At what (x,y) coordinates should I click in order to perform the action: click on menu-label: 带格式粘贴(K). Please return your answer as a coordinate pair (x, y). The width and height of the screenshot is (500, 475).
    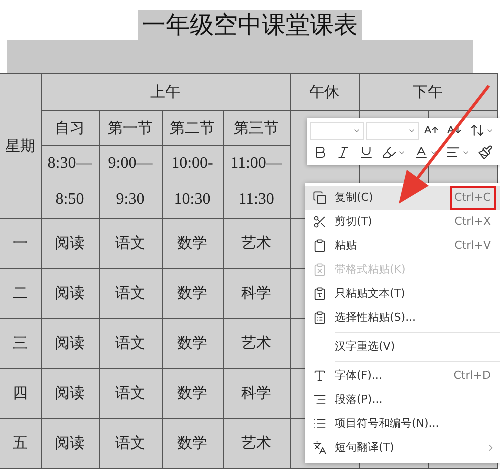
    Looking at the image, I should click on (371, 270).